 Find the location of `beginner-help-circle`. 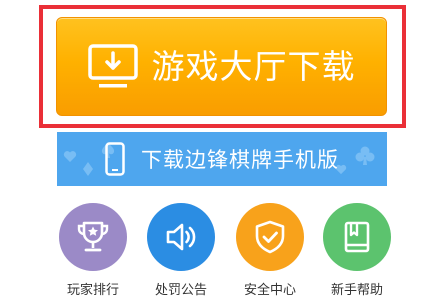

beginner-help-circle is located at coordinates (357, 237).